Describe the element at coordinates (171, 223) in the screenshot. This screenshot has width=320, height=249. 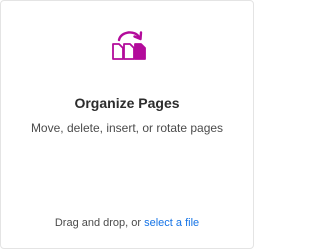
I see `select-file-link: select a file` at that location.